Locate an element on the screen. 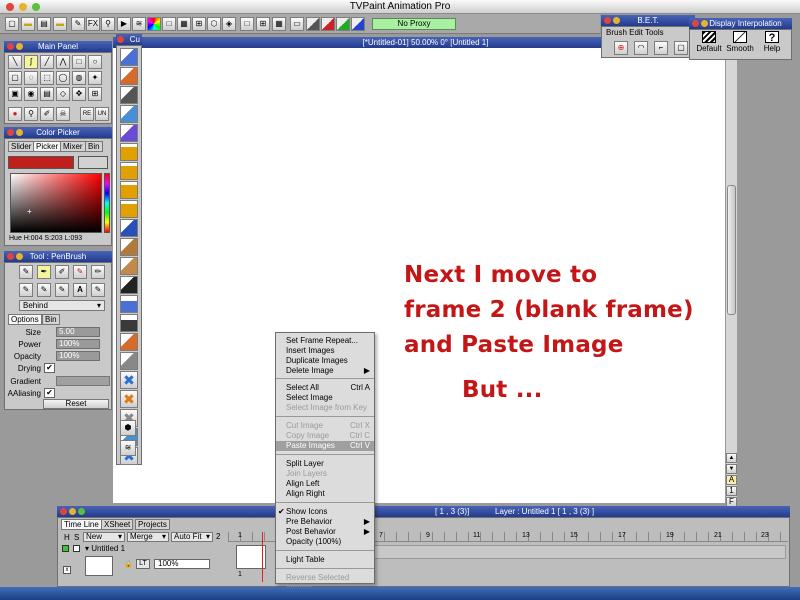 The width and height of the screenshot is (800, 600). tab-picker: Picker is located at coordinates (47, 146).